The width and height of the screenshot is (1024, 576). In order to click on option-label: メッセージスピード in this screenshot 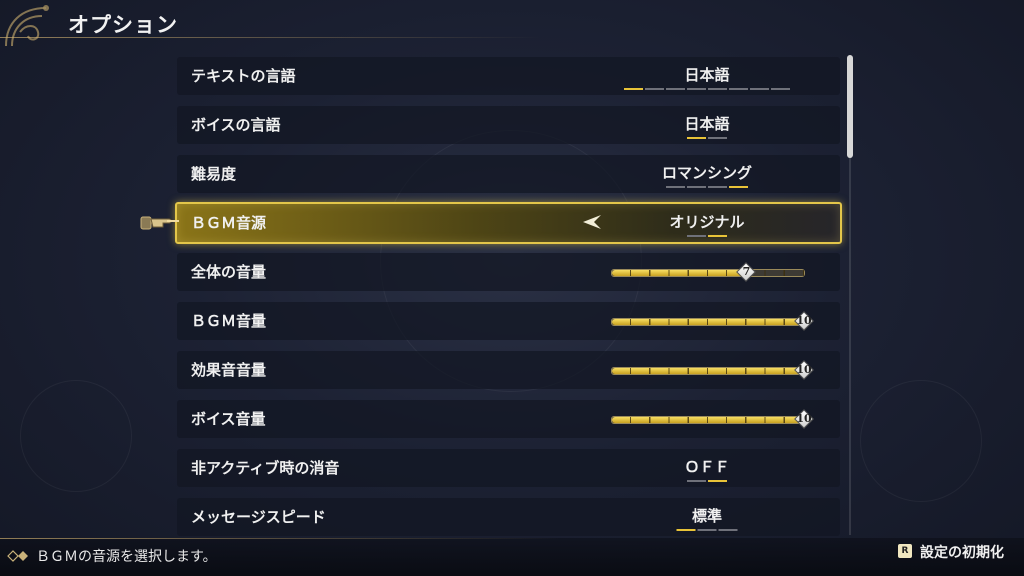, I will do `click(258, 517)`.